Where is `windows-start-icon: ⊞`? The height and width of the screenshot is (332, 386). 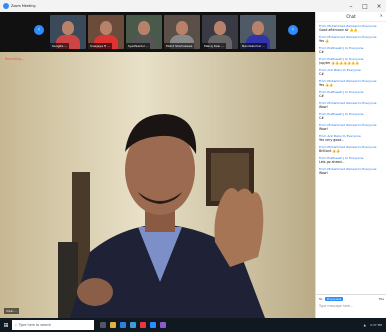 windows-start-icon: ⊞ is located at coordinates (6, 325).